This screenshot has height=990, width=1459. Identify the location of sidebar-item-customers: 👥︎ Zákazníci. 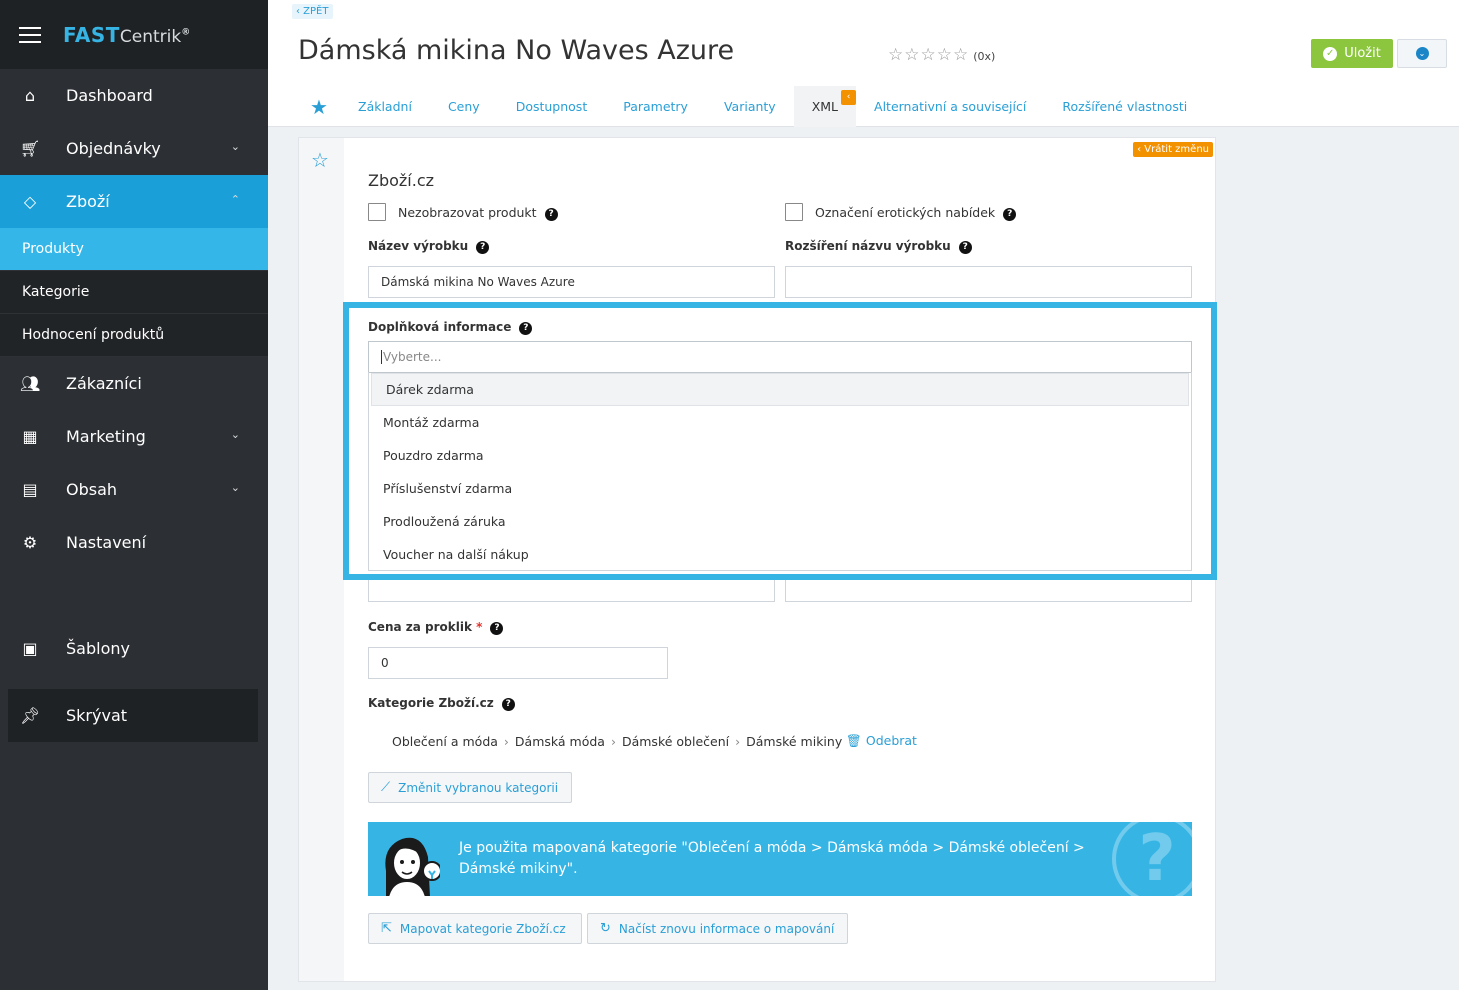
(134, 383).